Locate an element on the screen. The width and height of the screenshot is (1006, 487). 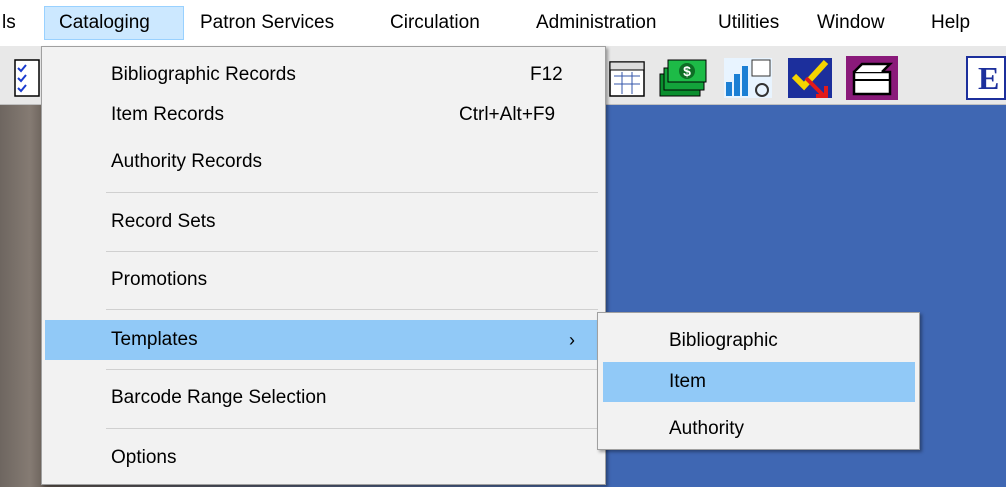
menu-tools: ls is located at coordinates (11, 23).